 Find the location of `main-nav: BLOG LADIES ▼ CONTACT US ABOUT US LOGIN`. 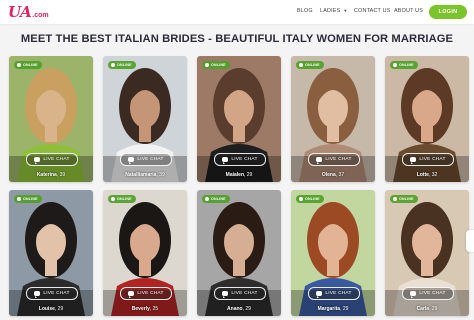

main-nav: BLOG LADIES ▼ CONTACT US ABOUT US LOGIN is located at coordinates (237, 12).